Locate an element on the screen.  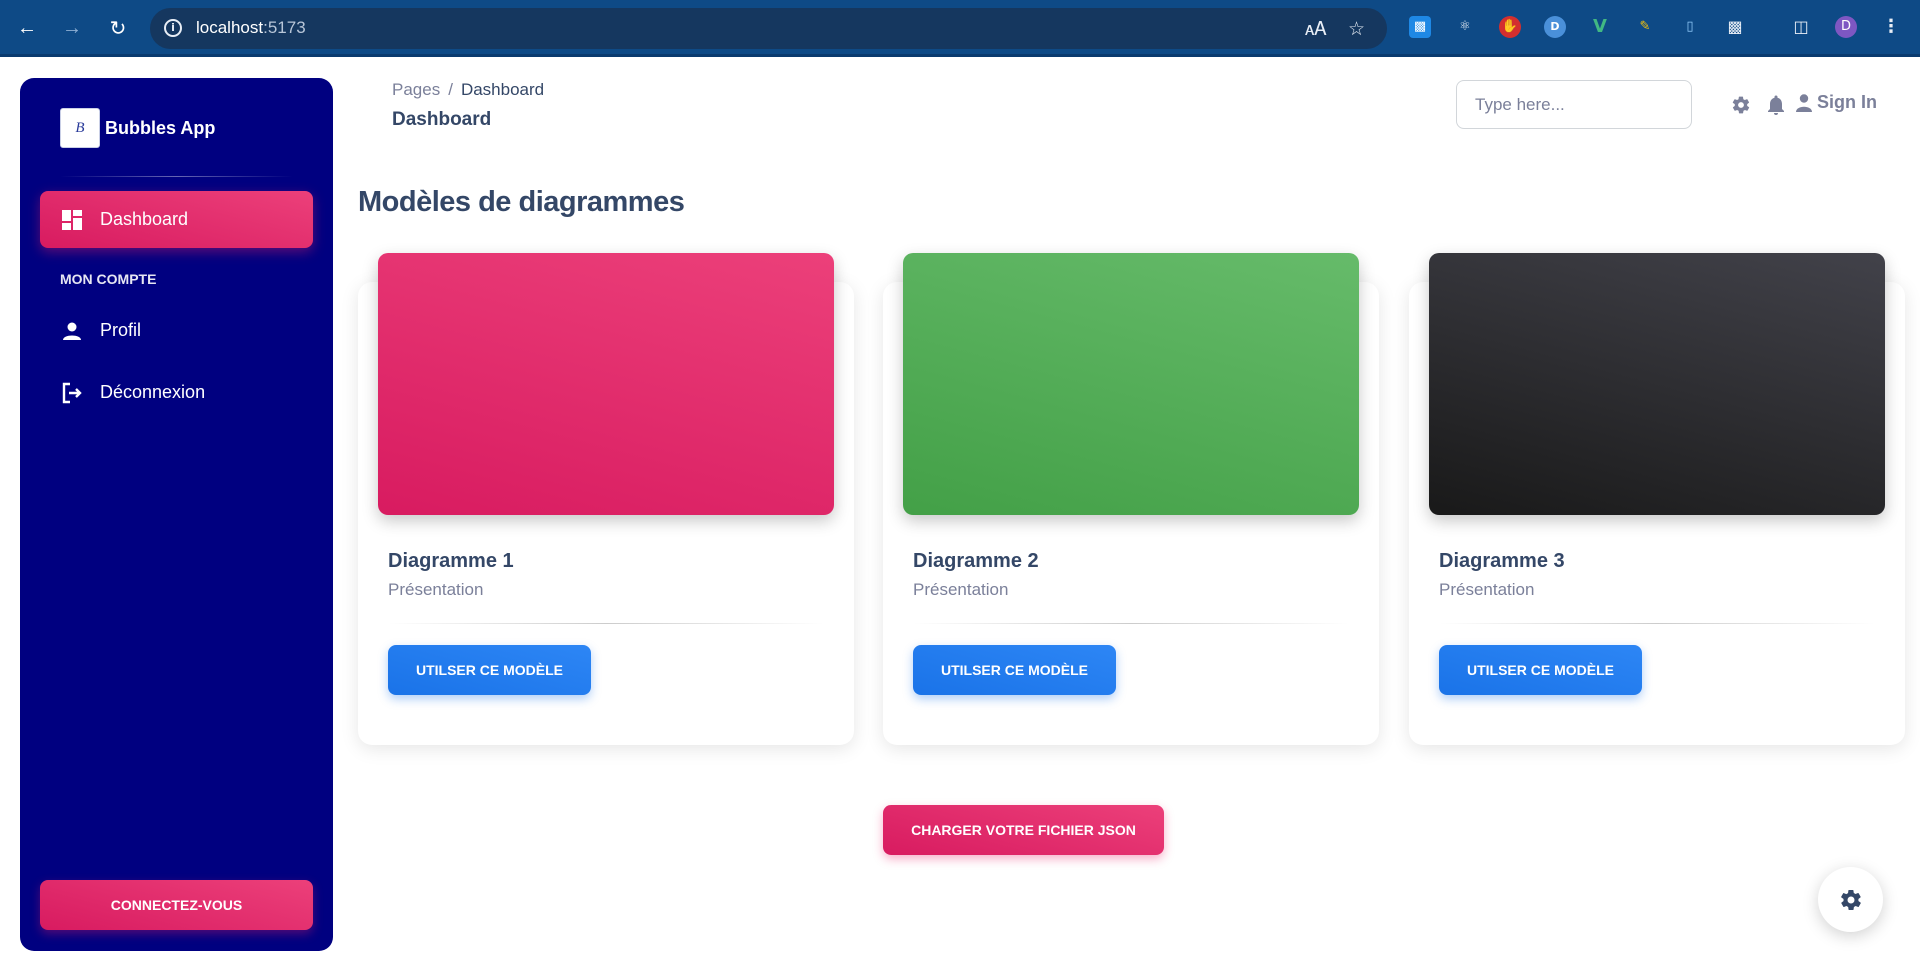
bell-icon is located at coordinates (1776, 105).